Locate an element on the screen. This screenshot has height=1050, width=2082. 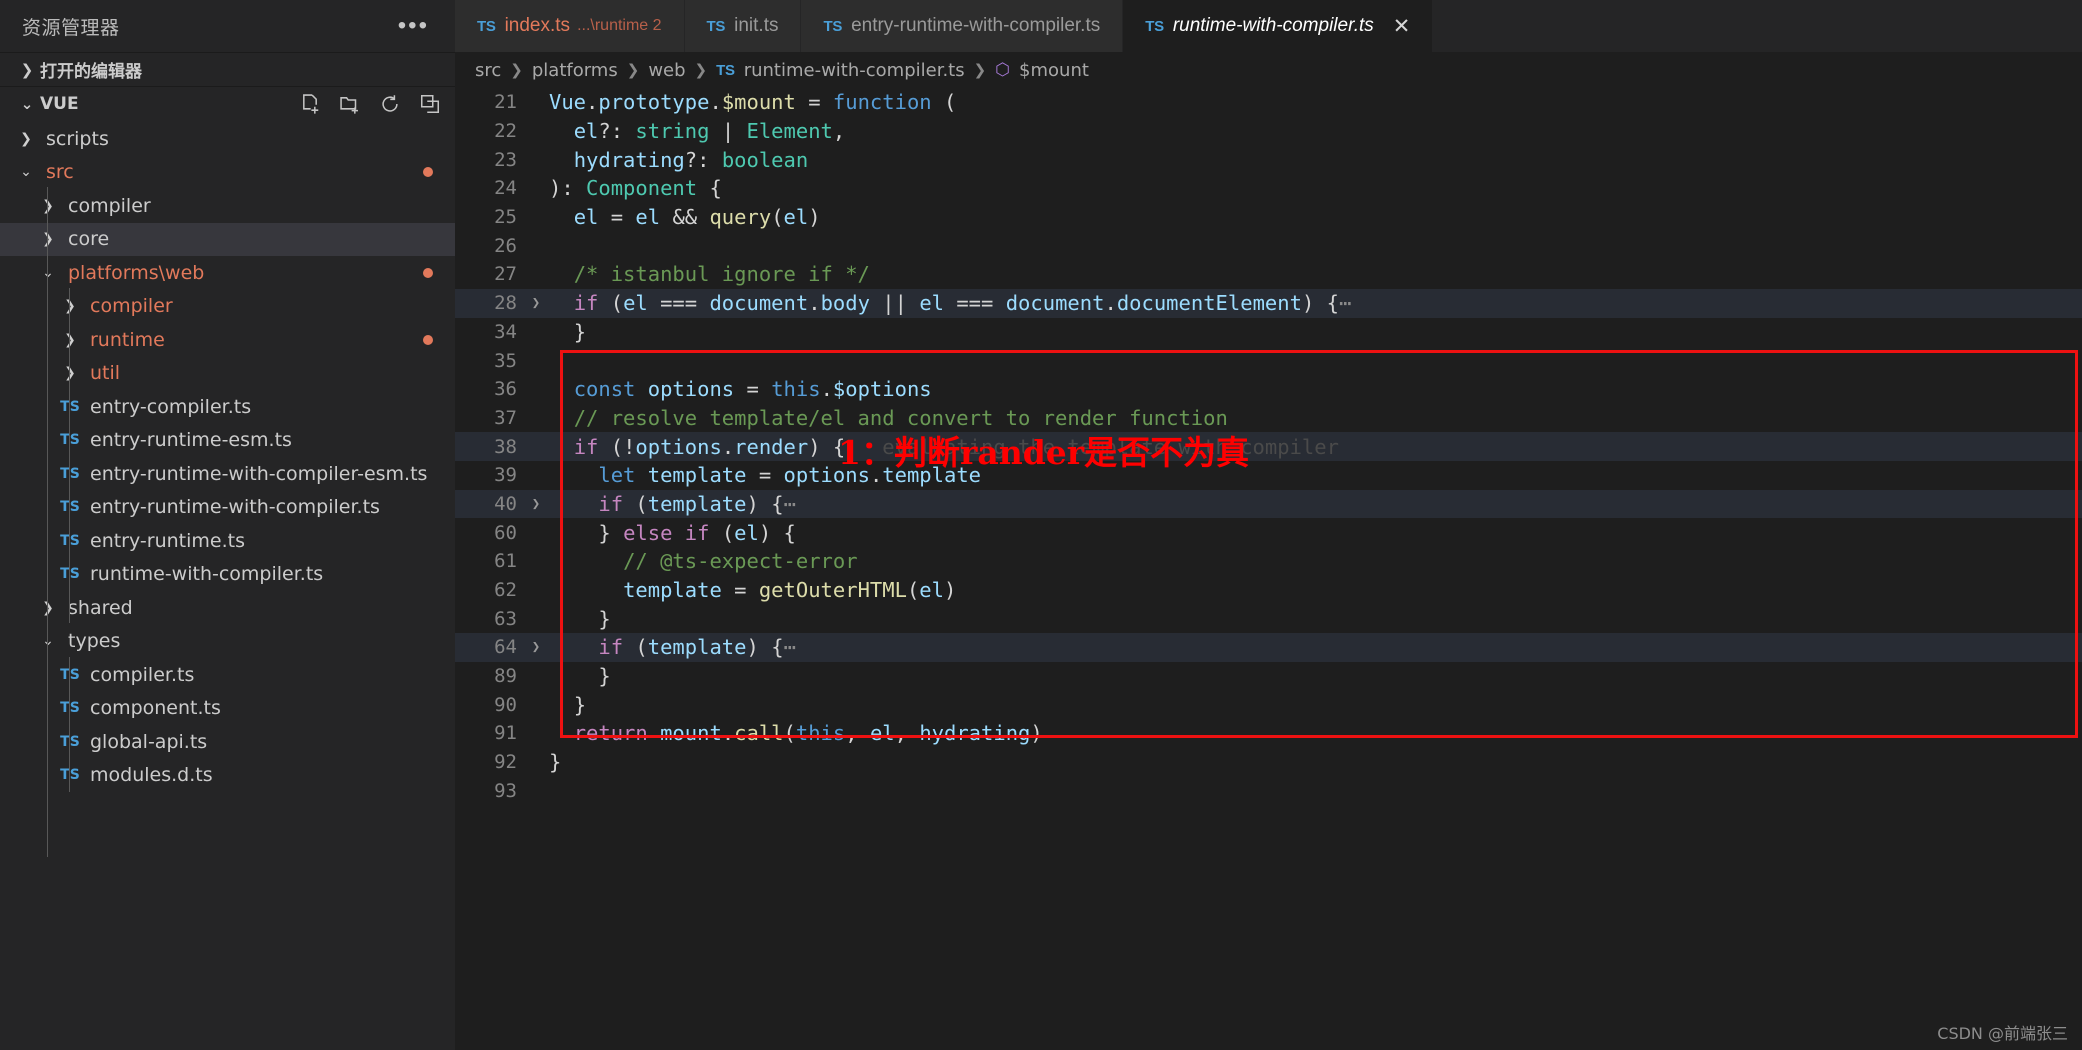
open-editors-section-header: ❯ 打开的编辑器 is located at coordinates (227, 69).